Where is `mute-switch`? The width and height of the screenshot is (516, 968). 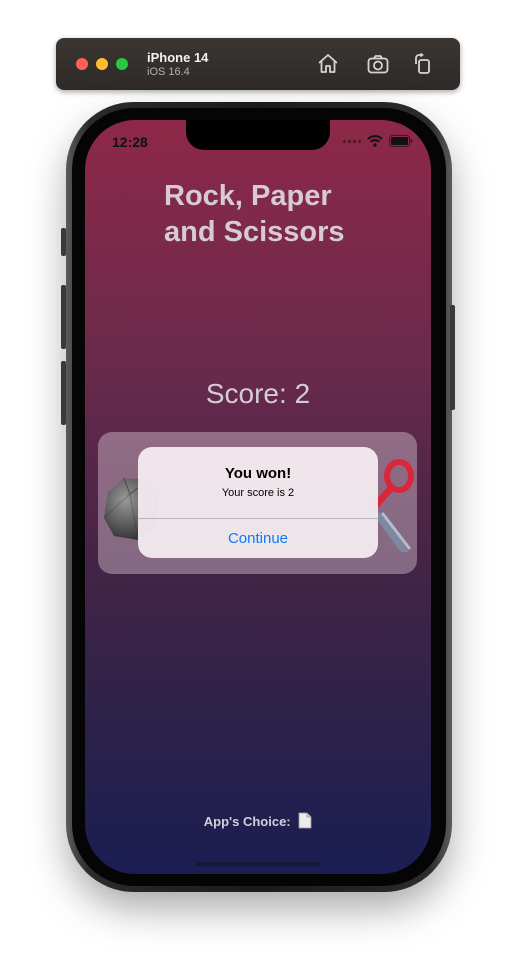
mute-switch is located at coordinates (63, 242).